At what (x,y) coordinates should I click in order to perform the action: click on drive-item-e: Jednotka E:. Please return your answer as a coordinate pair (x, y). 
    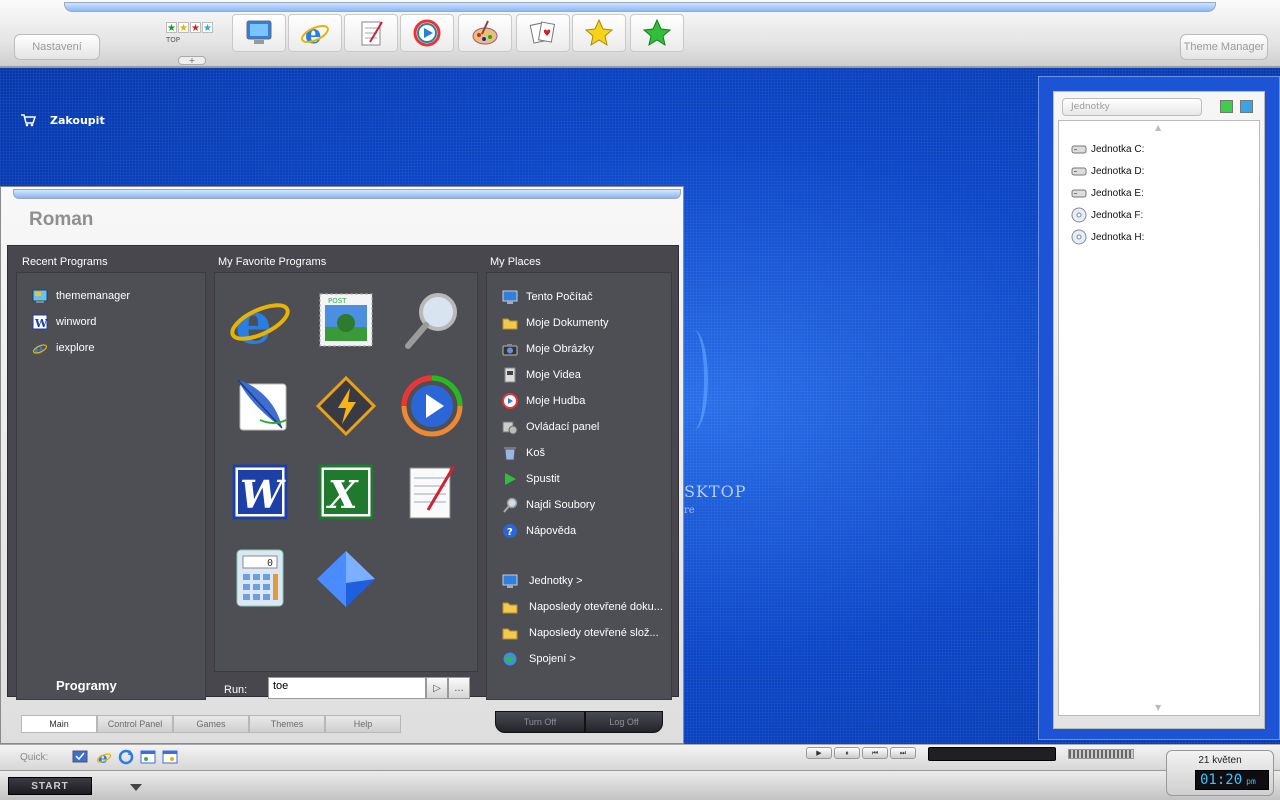
    Looking at the image, I should click on (1107, 193).